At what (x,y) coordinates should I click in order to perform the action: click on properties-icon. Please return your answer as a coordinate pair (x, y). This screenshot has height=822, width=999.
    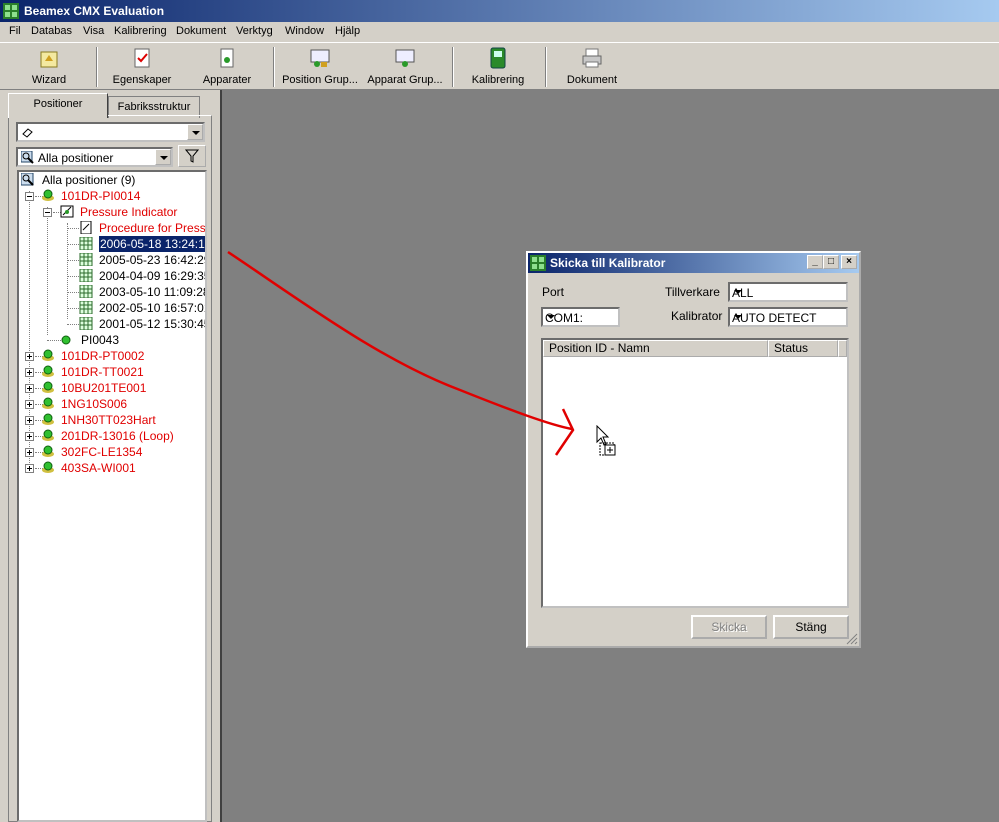
    Looking at the image, I should click on (142, 58).